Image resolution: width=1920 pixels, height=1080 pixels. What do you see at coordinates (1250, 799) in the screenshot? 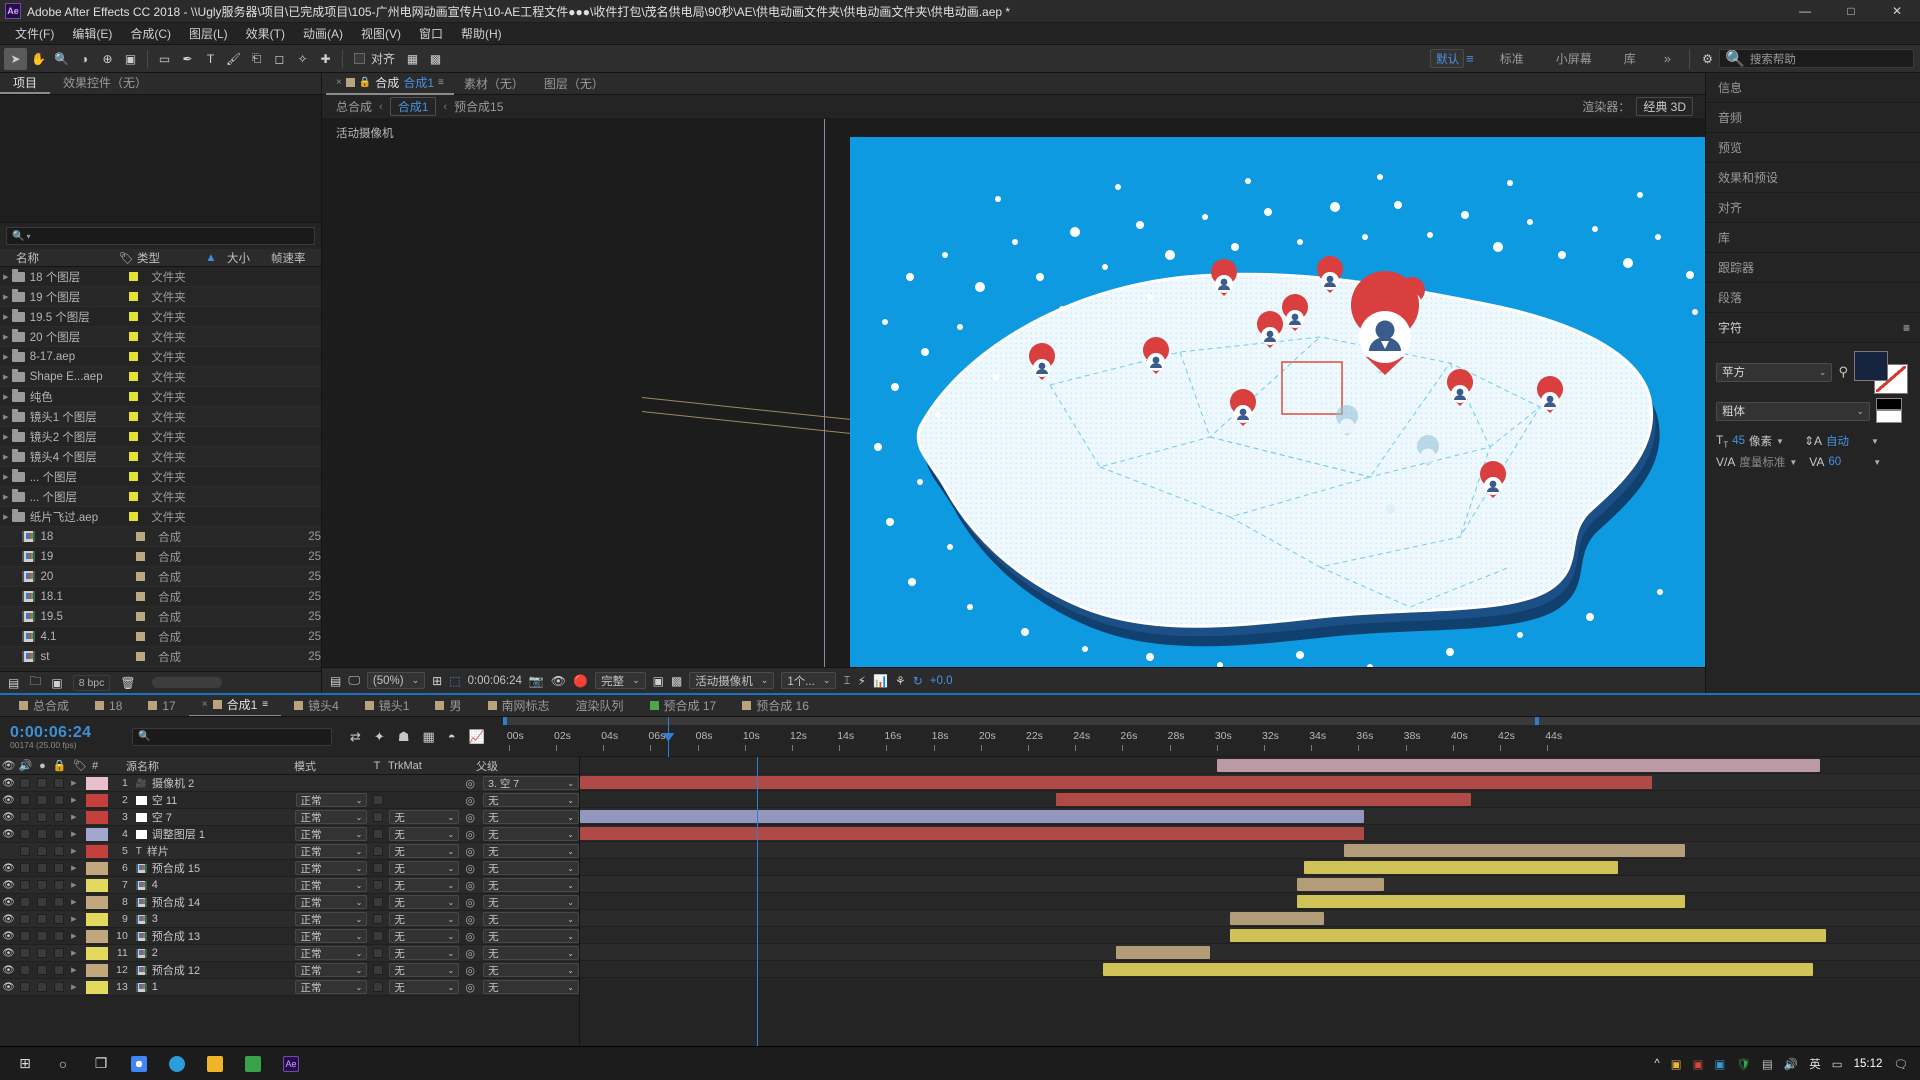
I see `timeline-track-row` at bounding box center [1250, 799].